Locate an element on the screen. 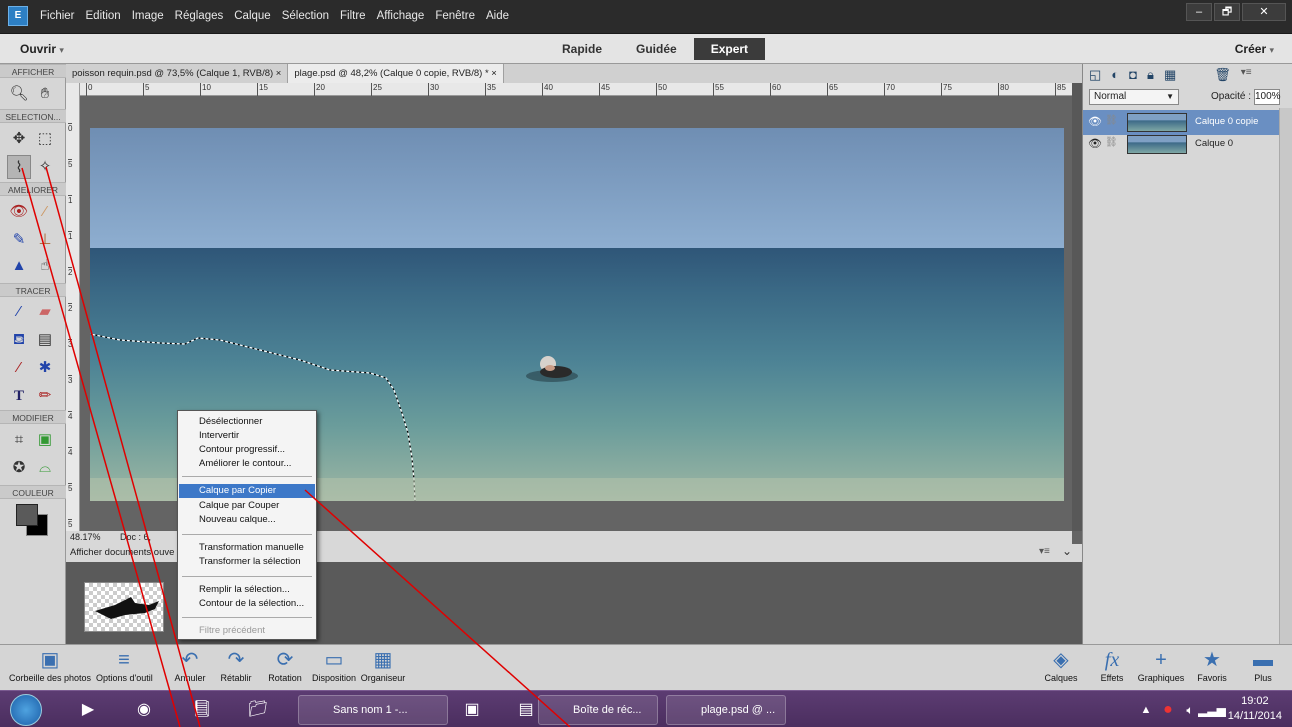 The height and width of the screenshot is (727, 1292). maximize-button: 🗗 is located at coordinates (1227, 12).